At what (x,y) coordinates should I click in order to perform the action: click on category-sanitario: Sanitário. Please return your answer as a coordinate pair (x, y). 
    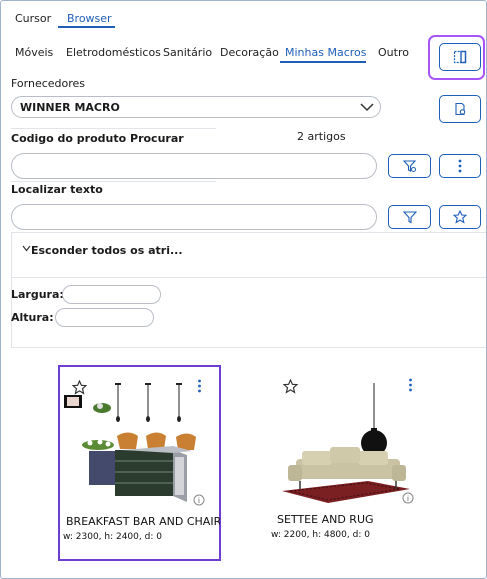
    Looking at the image, I should click on (187, 52).